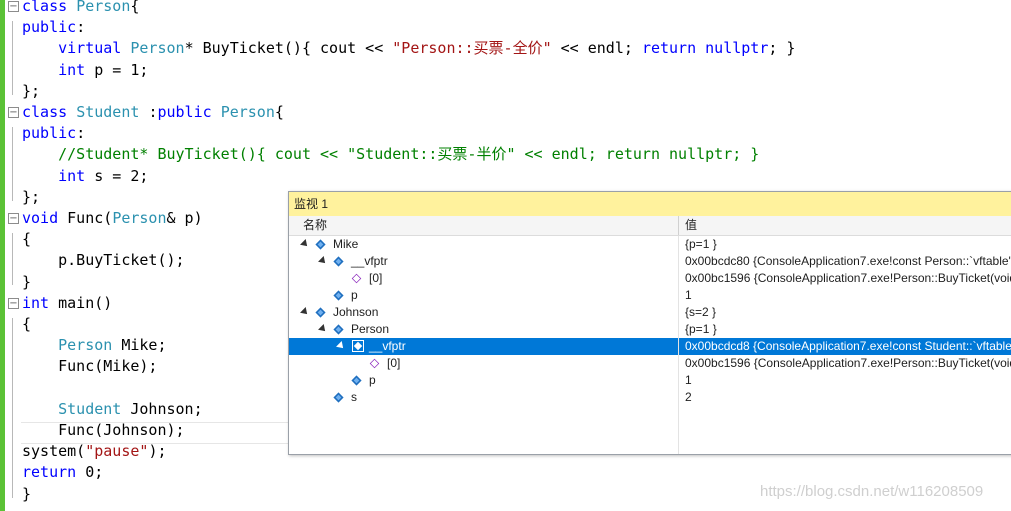  Describe the element at coordinates (85, 70) in the screenshot. I see `code-text: int p = 1;` at that location.